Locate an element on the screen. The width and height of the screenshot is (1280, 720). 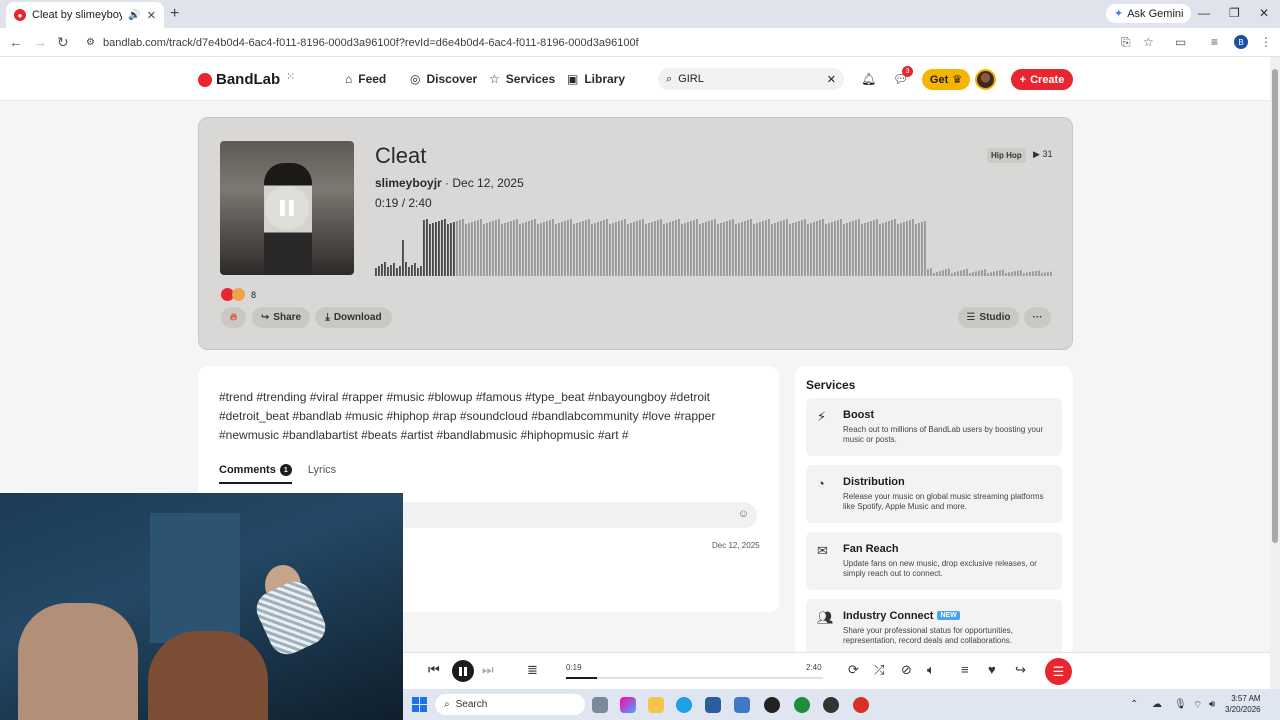
repeat-icon: ⟳ is located at coordinates (853, 670).